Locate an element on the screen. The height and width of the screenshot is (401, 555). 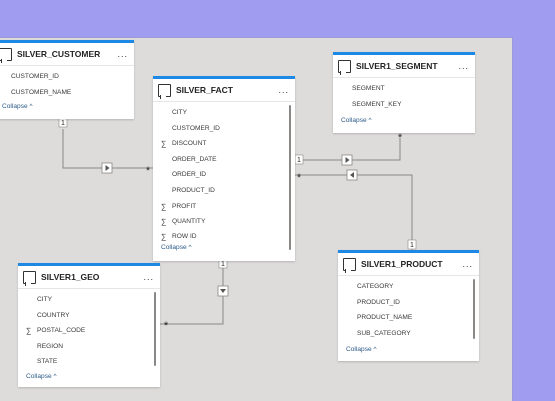
field-name: REGION is located at coordinates (50, 346).